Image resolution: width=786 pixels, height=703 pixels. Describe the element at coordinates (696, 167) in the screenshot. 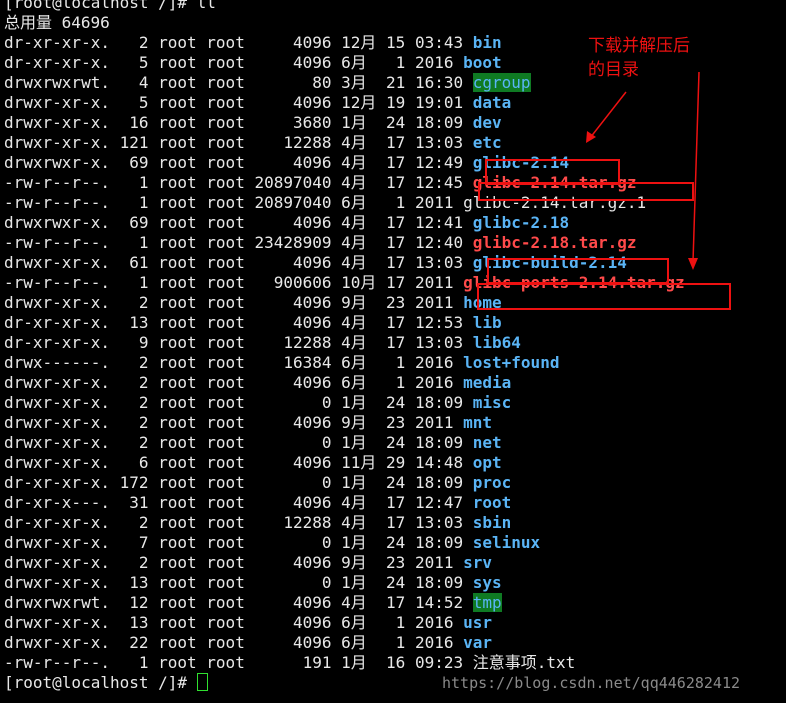

I see `arrow-line-right` at that location.